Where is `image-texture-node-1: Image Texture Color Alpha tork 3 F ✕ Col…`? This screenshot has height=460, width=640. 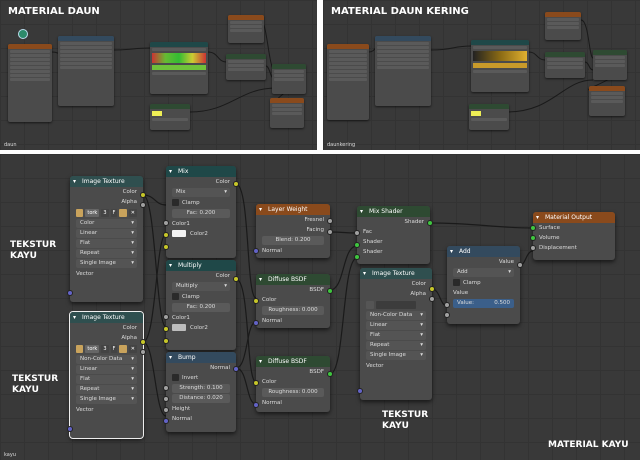 image-texture-node-1: Image Texture Color Alpha tork 3 F ✕ Col… is located at coordinates (106, 239).